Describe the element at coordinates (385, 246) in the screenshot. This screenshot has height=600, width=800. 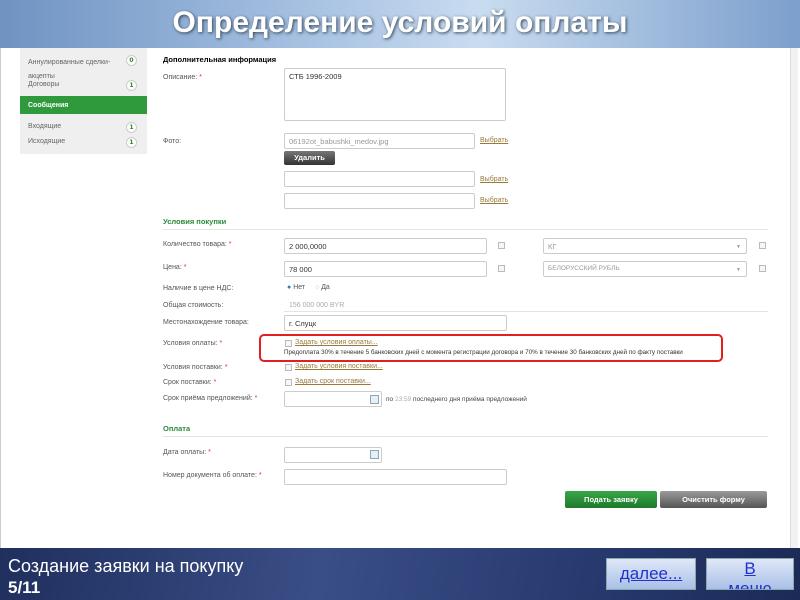
I see `qty-input: 2 000,0000` at that location.